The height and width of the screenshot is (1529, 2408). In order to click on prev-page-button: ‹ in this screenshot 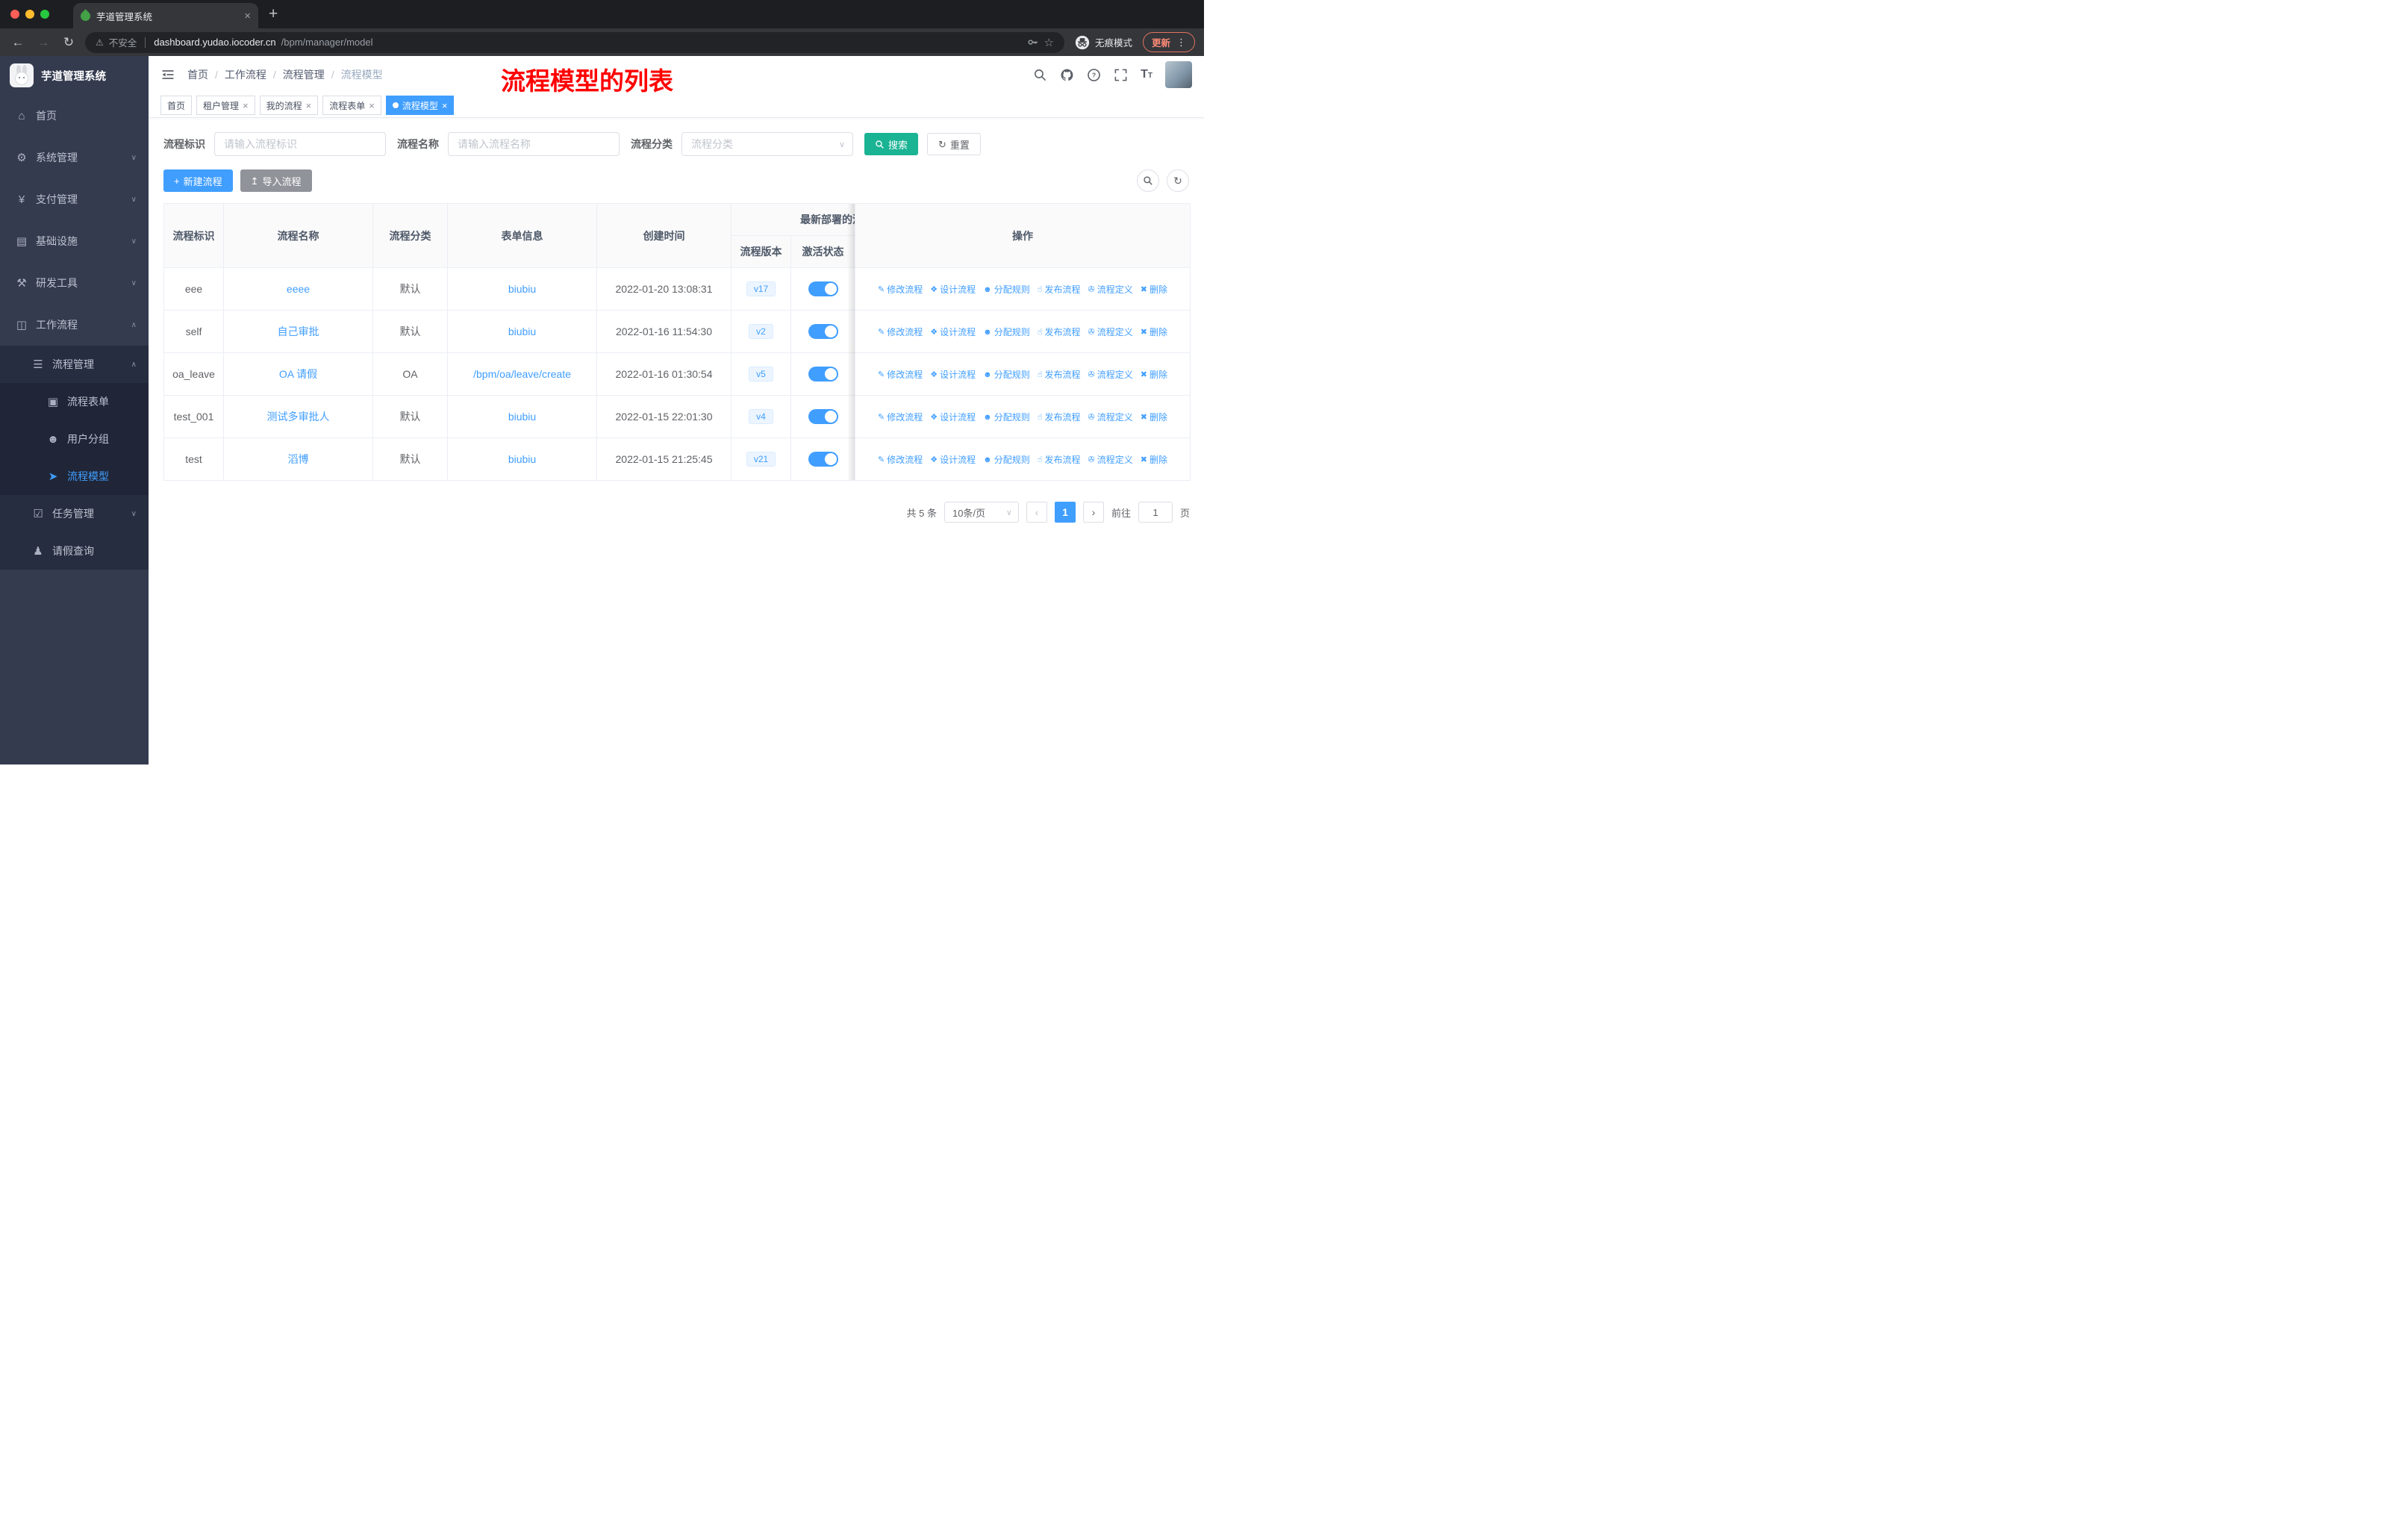, I will do `click(1036, 512)`.